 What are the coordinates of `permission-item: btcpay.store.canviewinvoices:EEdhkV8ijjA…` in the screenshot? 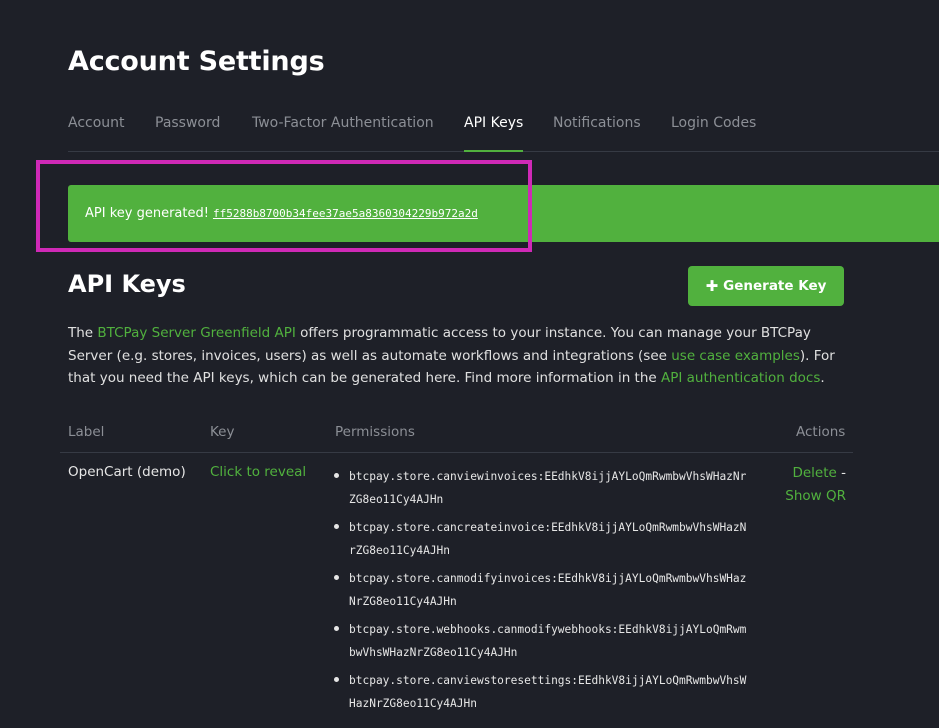 It's located at (543, 488).